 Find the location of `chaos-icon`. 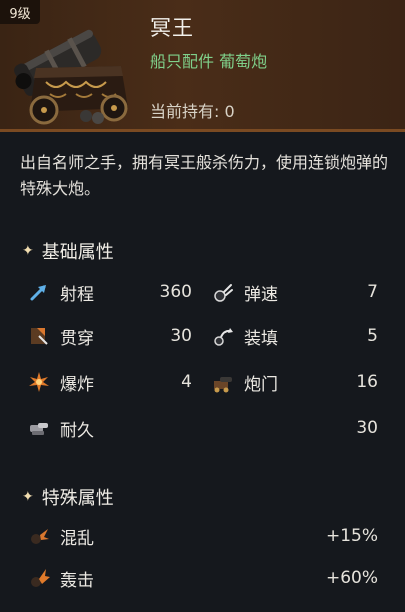

chaos-icon is located at coordinates (40, 536).